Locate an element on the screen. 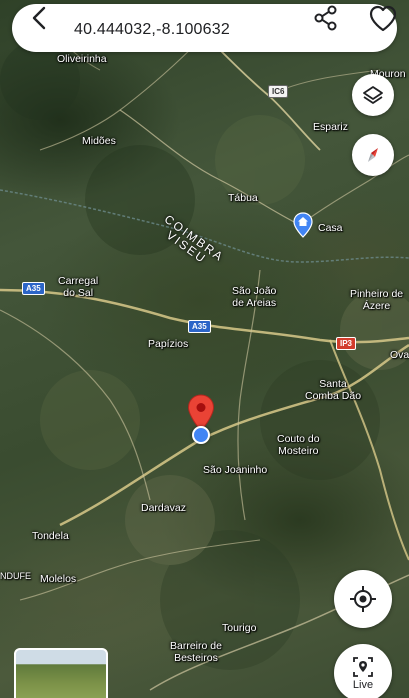  my-location-button is located at coordinates (363, 599).